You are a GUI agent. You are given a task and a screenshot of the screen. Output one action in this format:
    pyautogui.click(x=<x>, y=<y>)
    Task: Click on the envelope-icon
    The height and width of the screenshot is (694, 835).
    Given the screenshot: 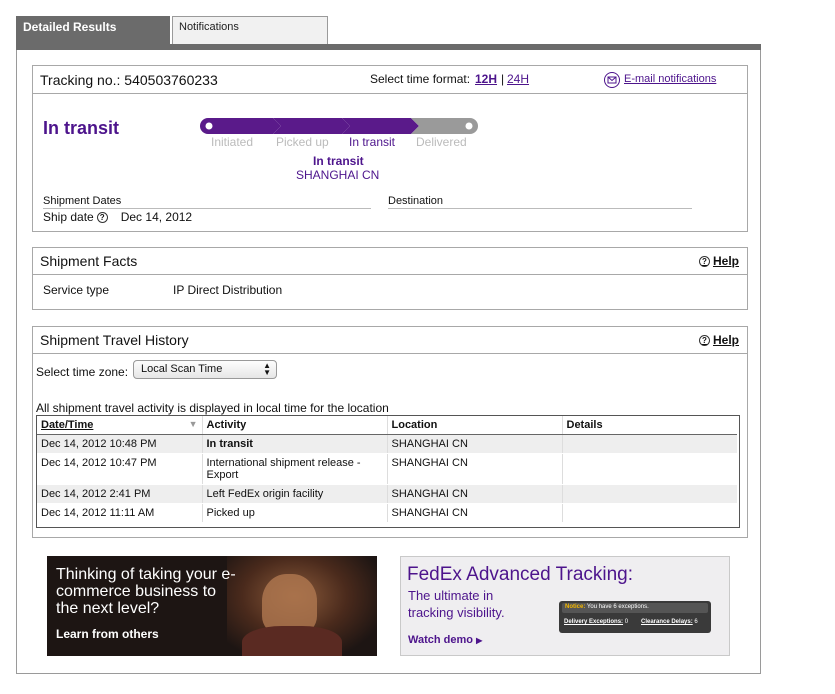 What is the action you would take?
    pyautogui.click(x=612, y=80)
    